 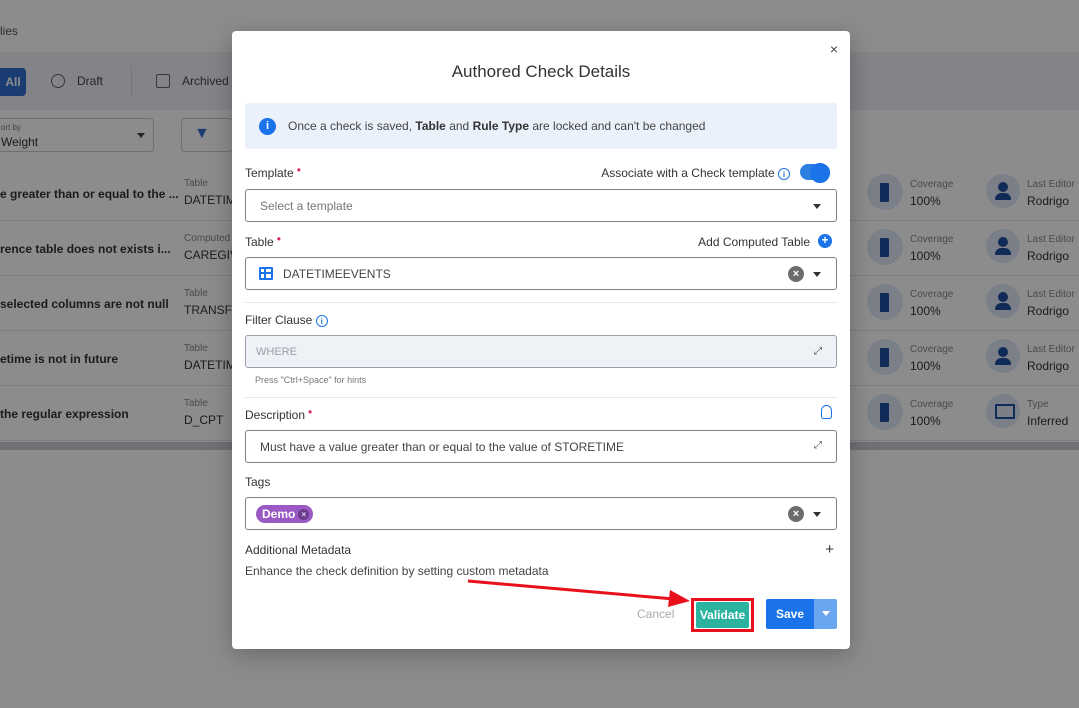 What do you see at coordinates (273, 171) in the screenshot?
I see `template-label: Template •` at bounding box center [273, 171].